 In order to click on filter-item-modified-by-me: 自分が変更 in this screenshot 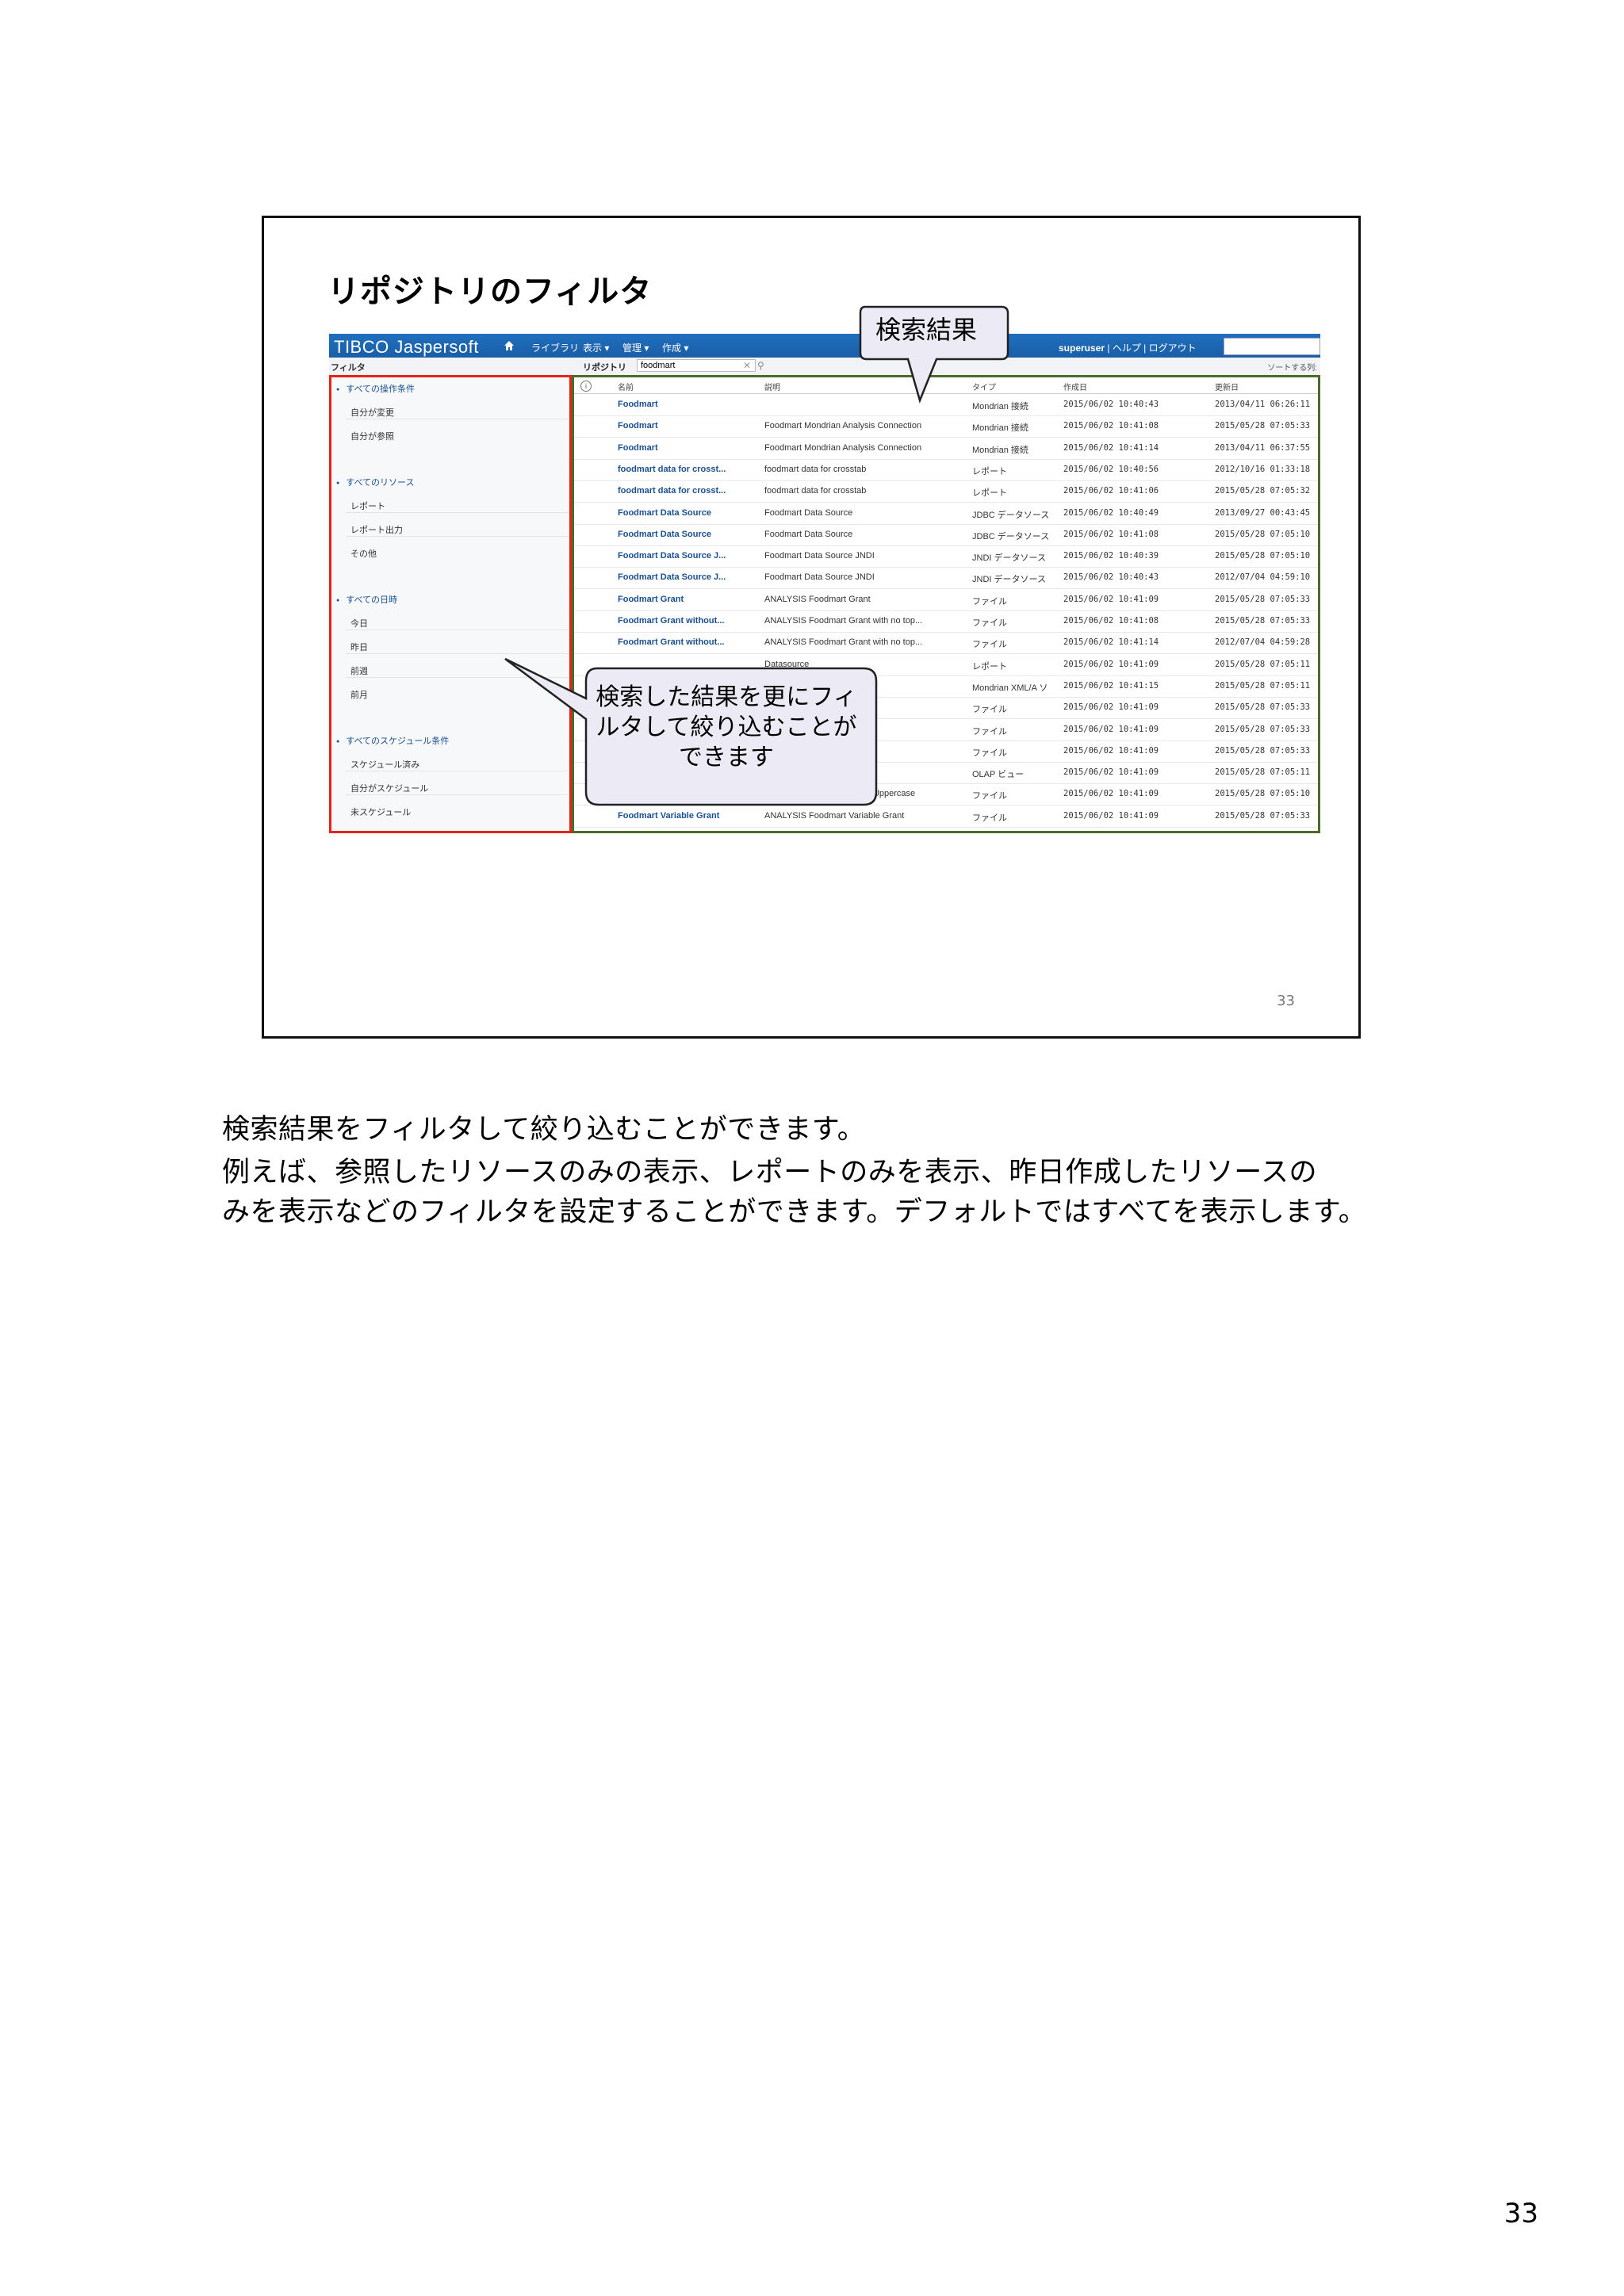, I will do `click(372, 412)`.